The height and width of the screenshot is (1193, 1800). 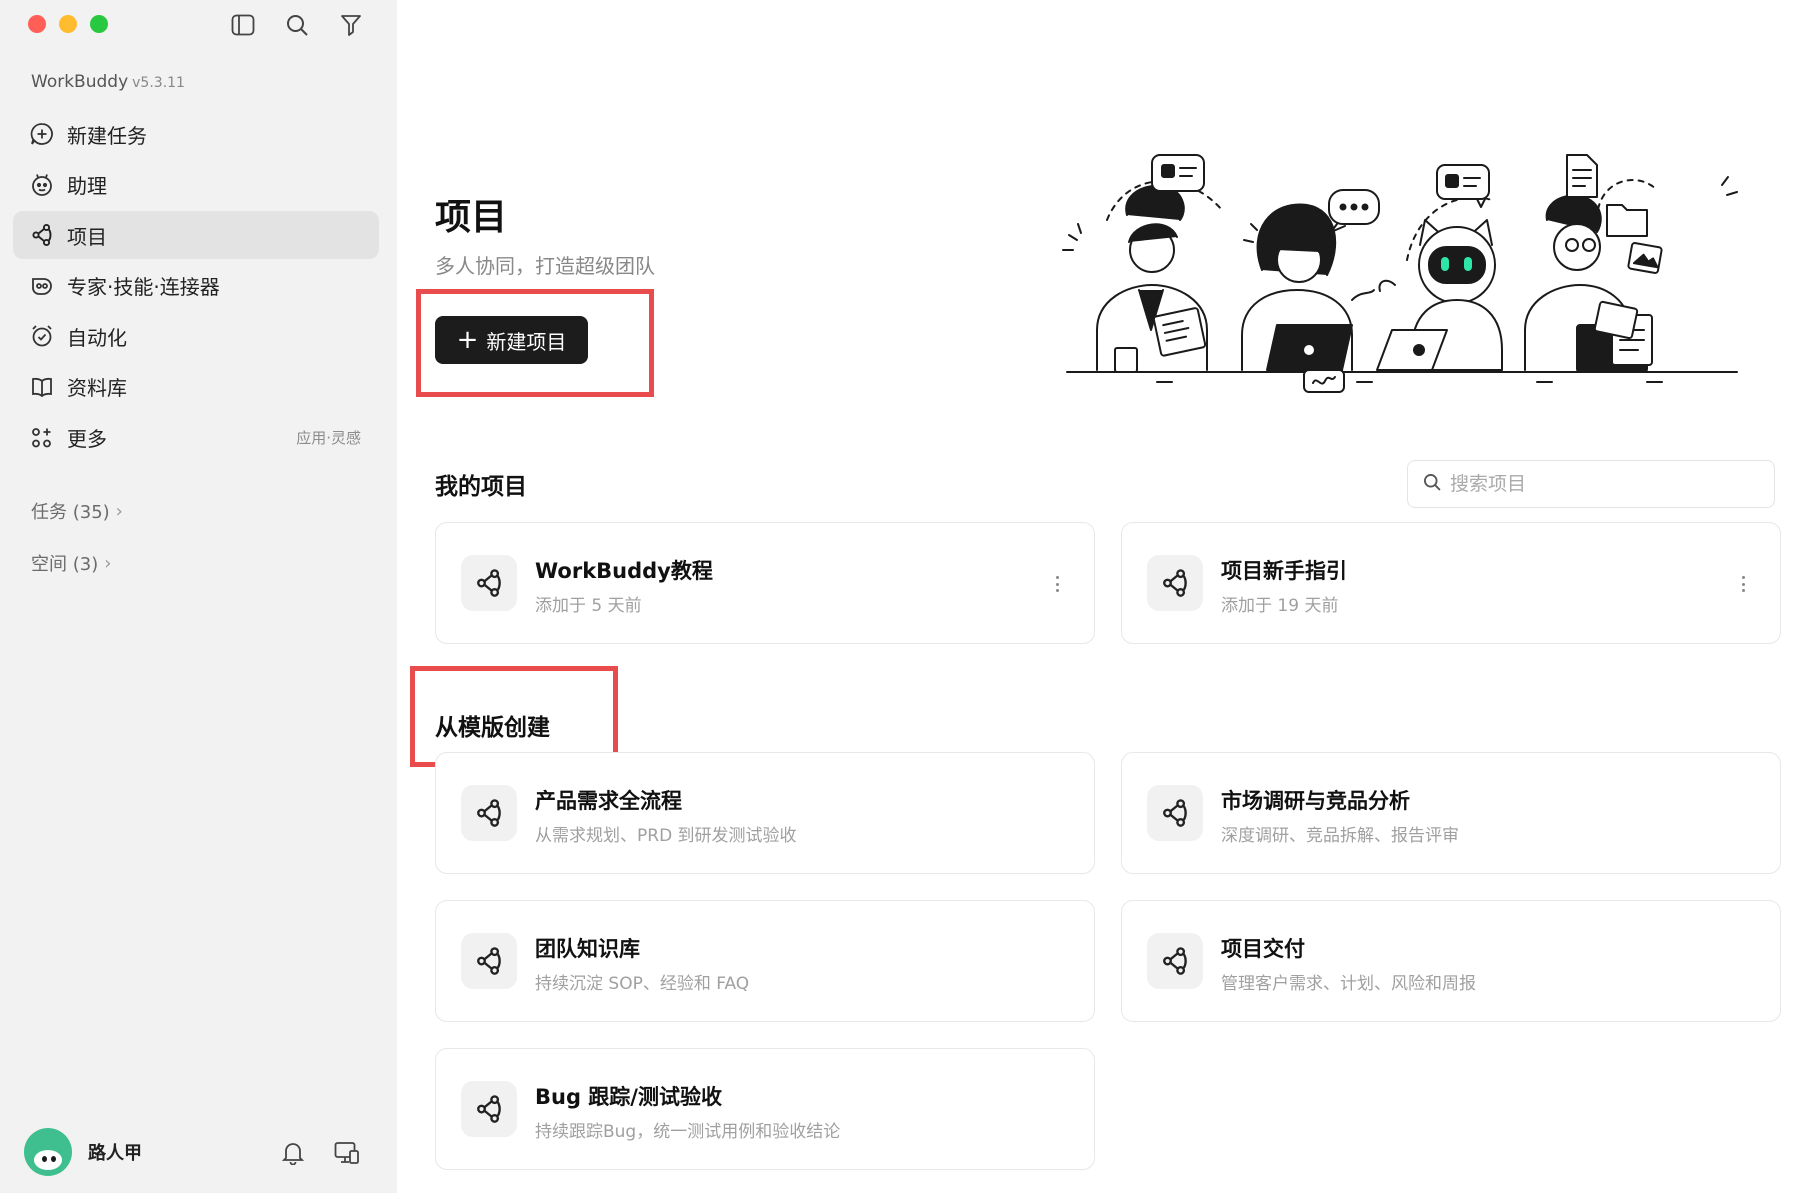 I want to click on brand-name: WorkBuddy, so click(x=80, y=82).